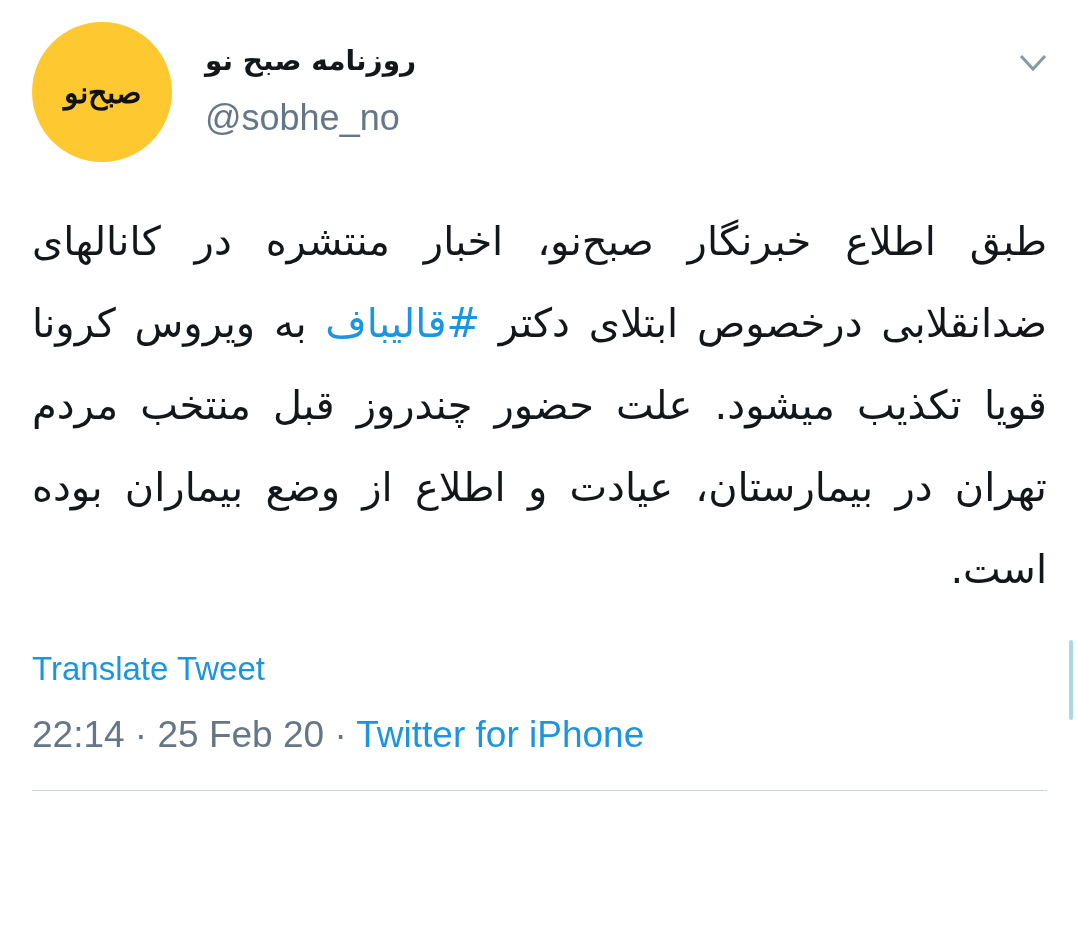  What do you see at coordinates (190, 734) in the screenshot?
I see `tweet-timestamp: 22:14 · 25 Feb 20 ·` at bounding box center [190, 734].